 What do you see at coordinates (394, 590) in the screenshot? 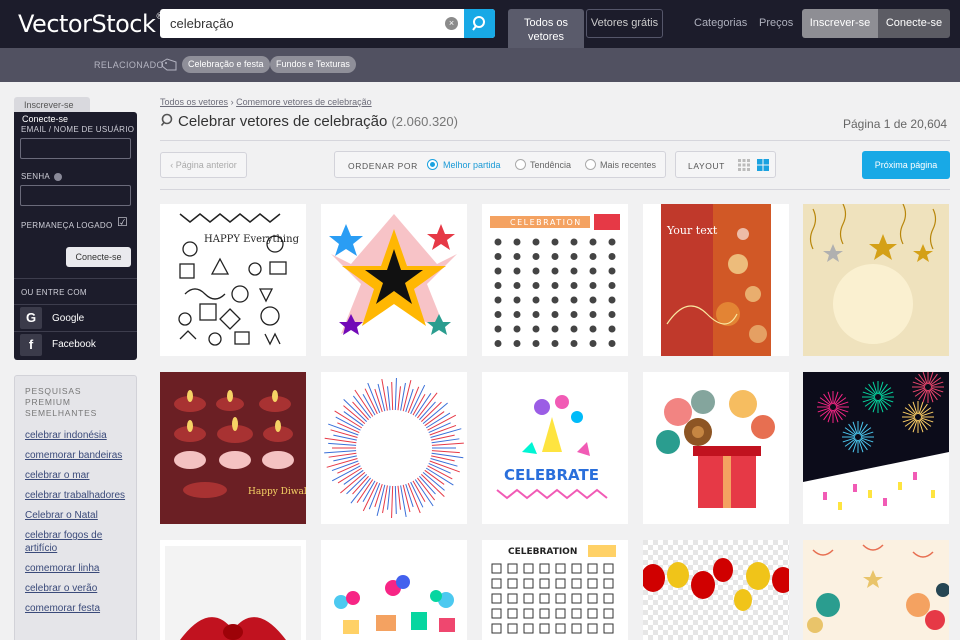
I see `result-thumbnail-characters` at bounding box center [394, 590].